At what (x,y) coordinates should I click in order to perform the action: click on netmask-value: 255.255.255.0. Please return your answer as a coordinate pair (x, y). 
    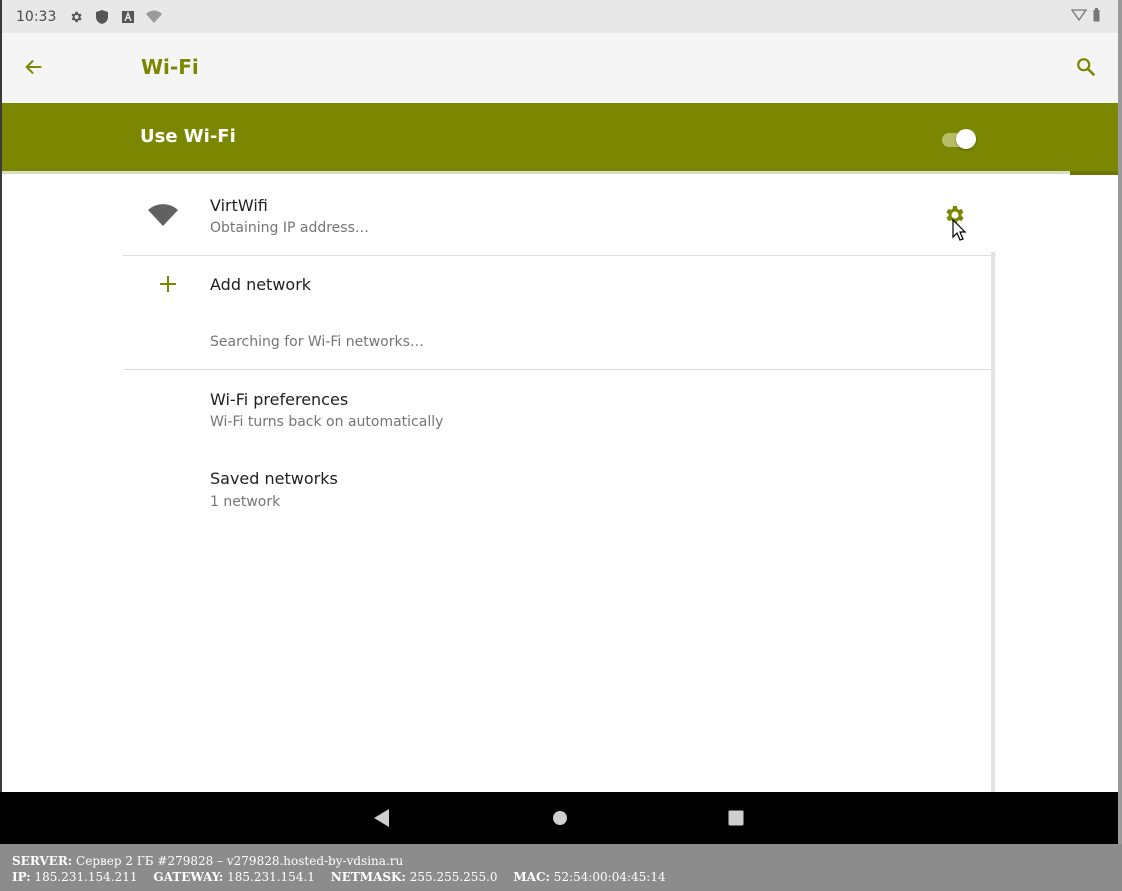
    Looking at the image, I should click on (453, 877).